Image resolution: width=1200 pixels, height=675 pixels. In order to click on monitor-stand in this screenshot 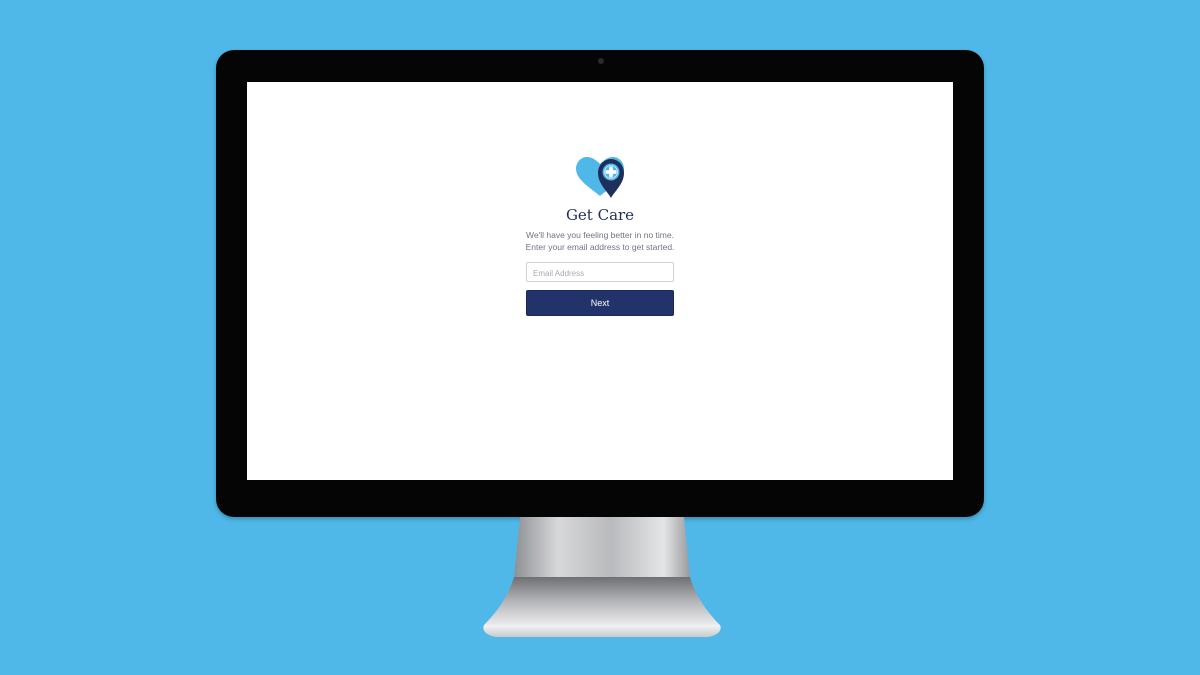, I will do `click(602, 577)`.